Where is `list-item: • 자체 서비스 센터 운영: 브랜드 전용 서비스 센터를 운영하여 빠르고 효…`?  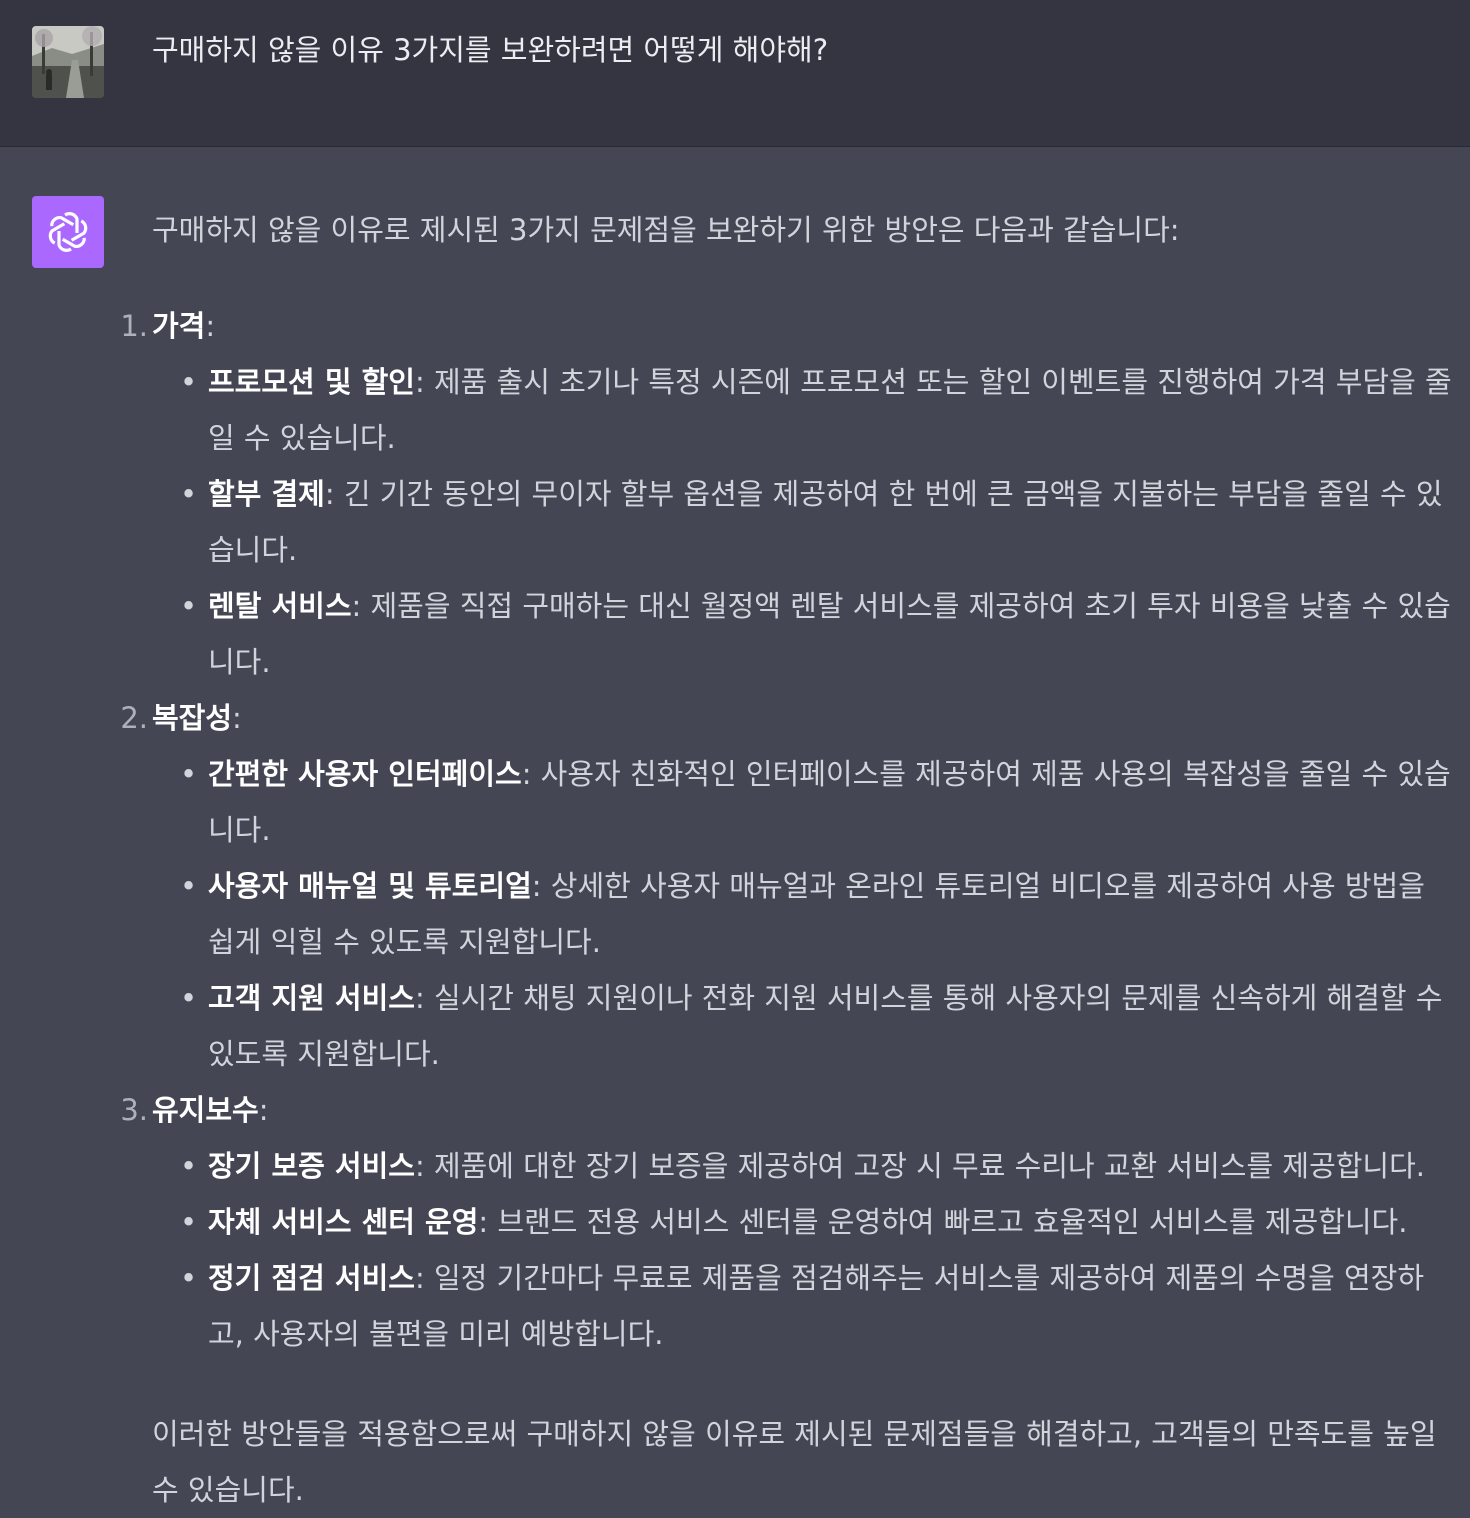
list-item: • 자체 서비스 센터 운영: 브랜드 전용 서비스 센터를 운영하여 빠르고 효… is located at coordinates (794, 1222).